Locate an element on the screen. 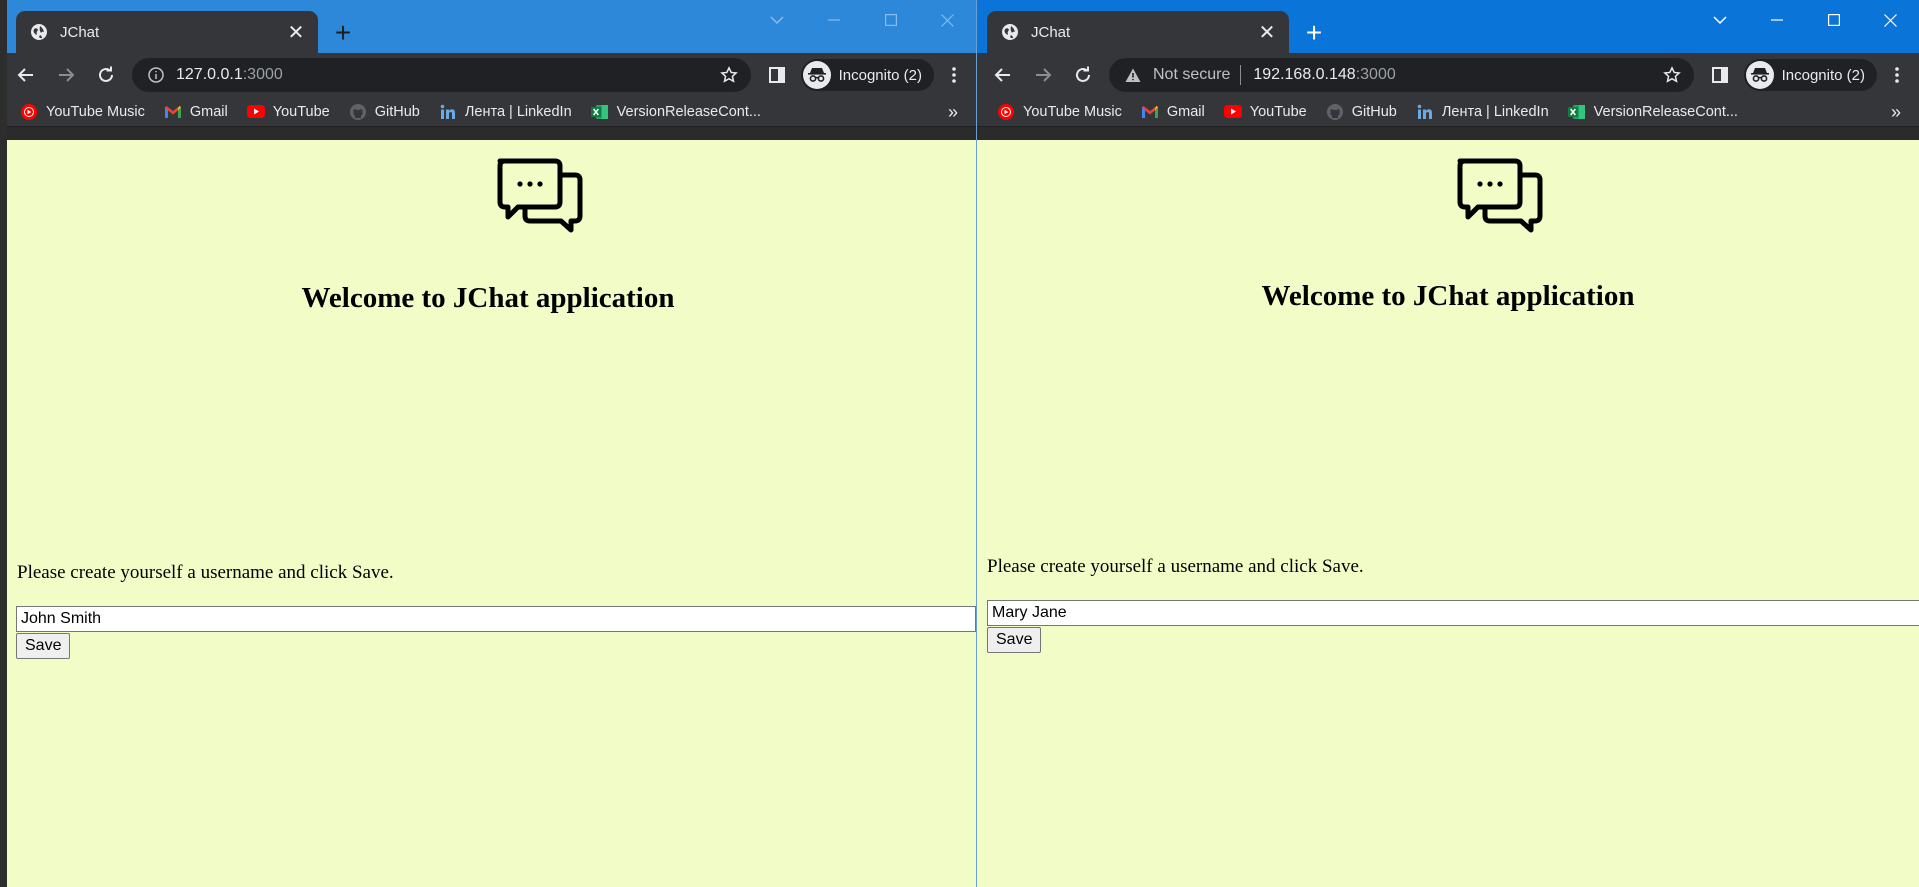  url-host: 127.0.0.1 is located at coordinates (209, 74).